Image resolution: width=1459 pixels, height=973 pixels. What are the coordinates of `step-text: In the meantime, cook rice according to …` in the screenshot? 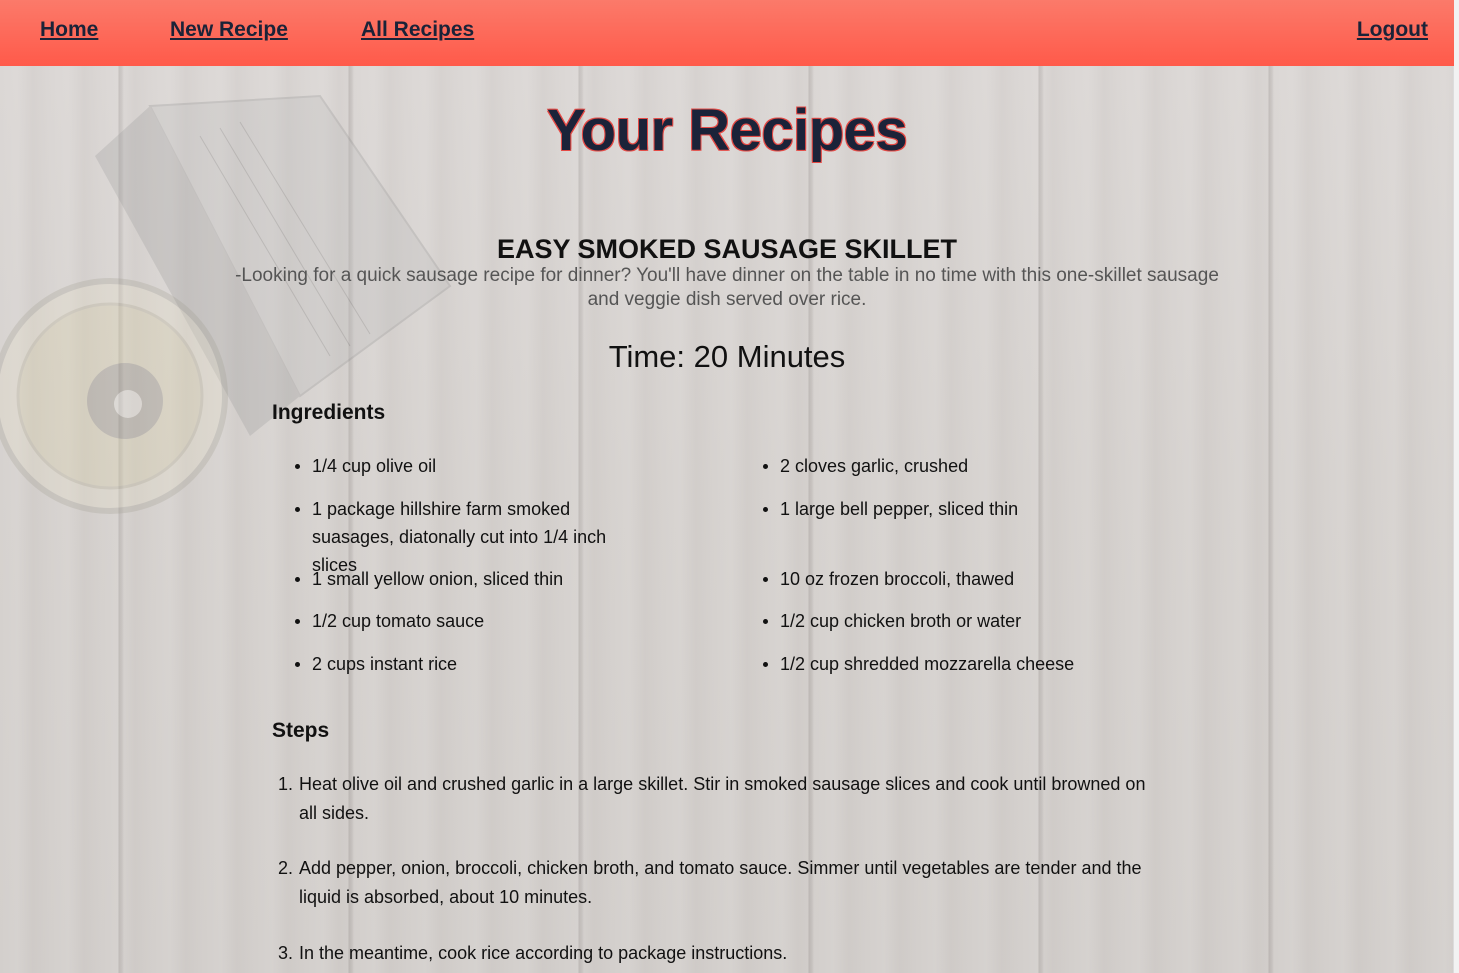 It's located at (543, 953).